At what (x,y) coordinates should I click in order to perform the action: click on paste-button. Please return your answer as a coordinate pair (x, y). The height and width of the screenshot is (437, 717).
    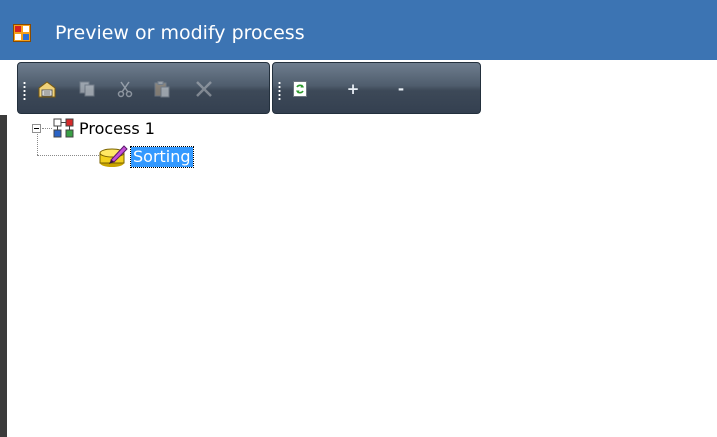
    Looking at the image, I should click on (162, 89).